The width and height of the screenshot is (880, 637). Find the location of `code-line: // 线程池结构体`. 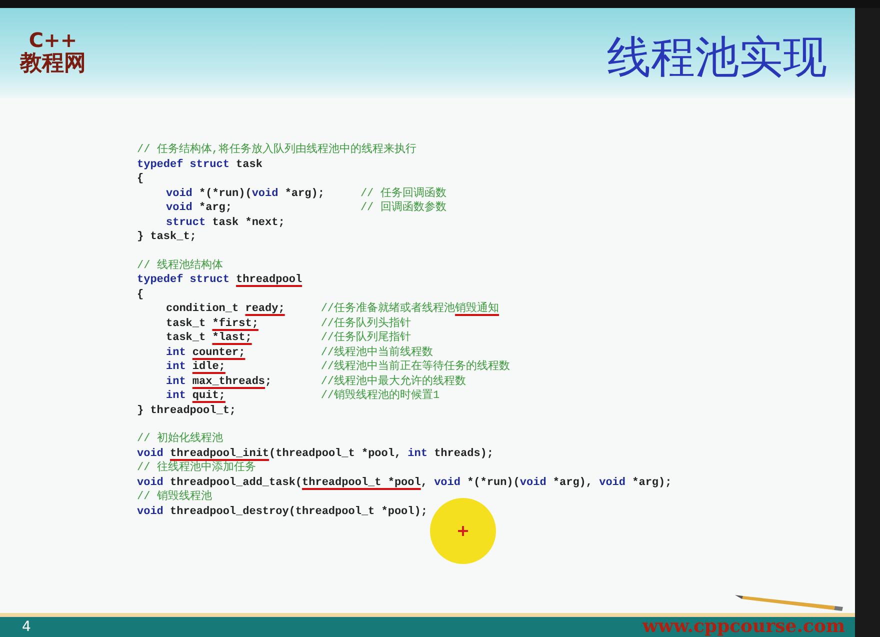

code-line: // 线程池结构体 is located at coordinates (180, 265).